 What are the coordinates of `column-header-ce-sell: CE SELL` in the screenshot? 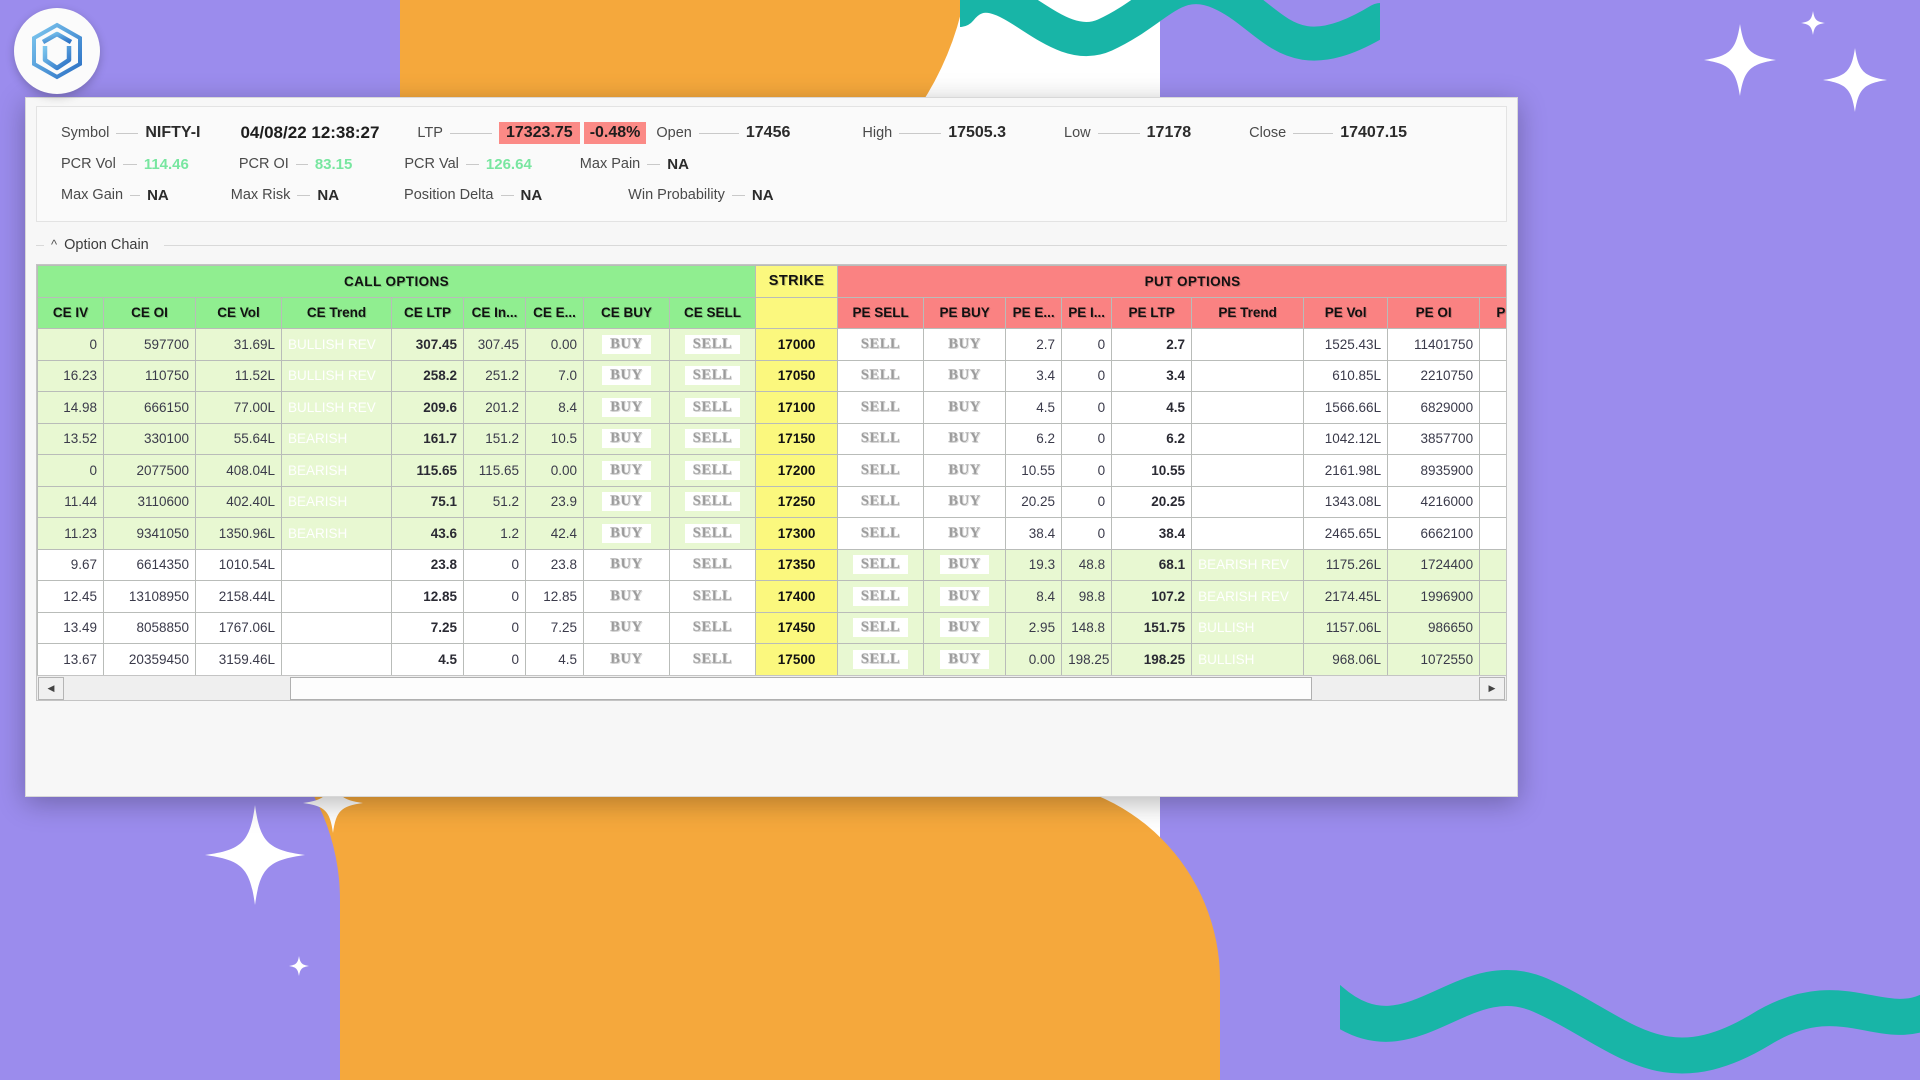 It's located at (712, 312).